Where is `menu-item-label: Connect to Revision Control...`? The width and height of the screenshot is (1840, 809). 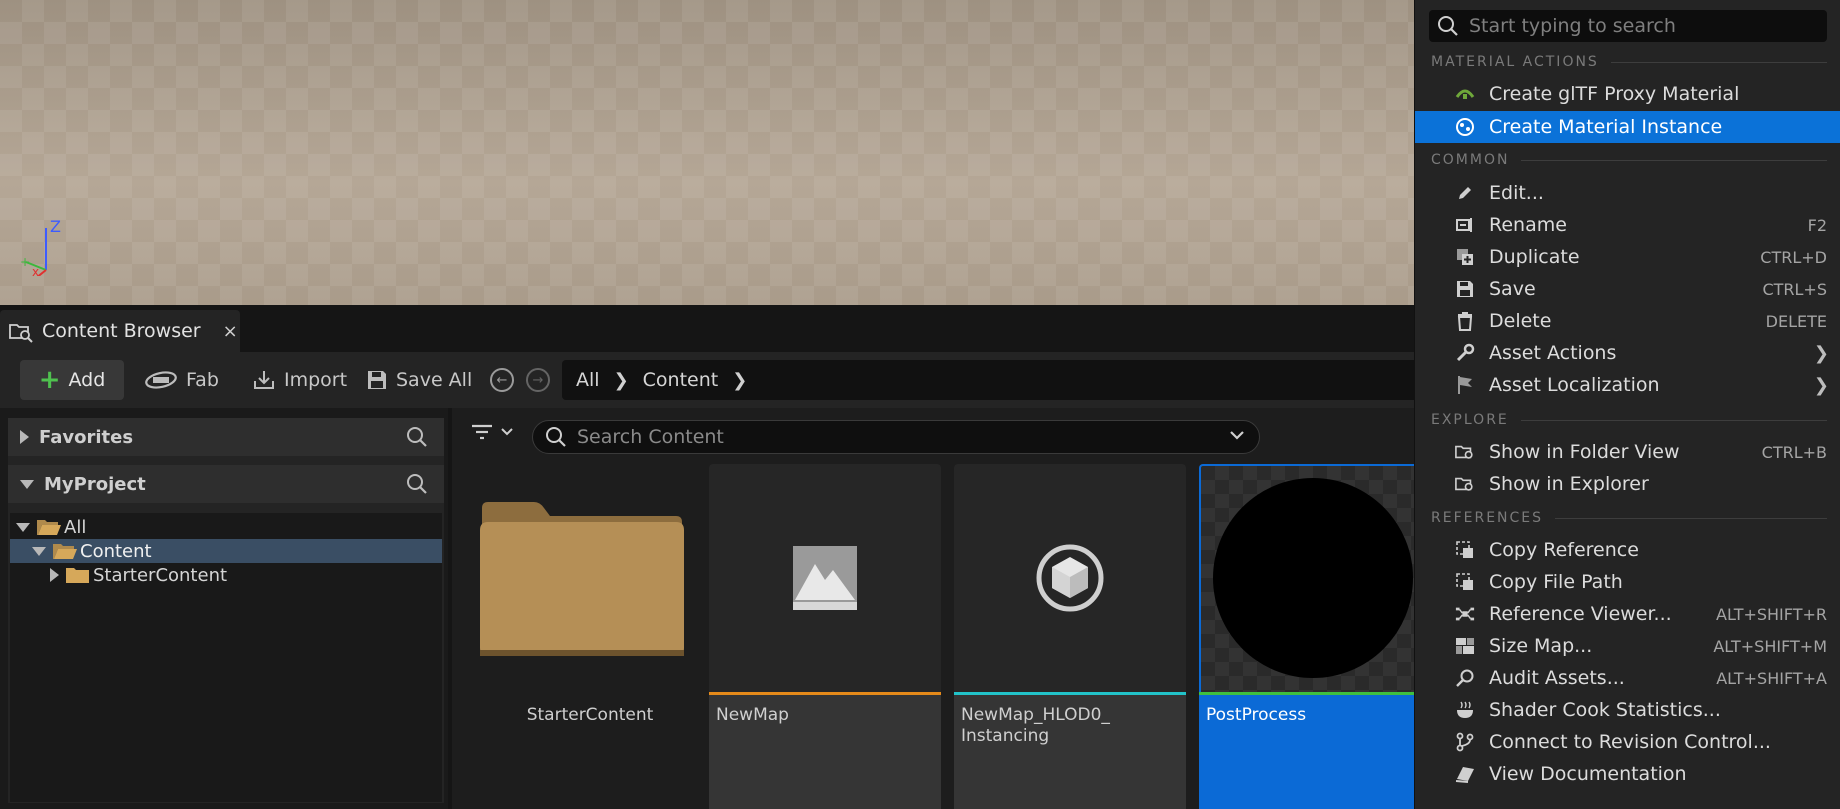
menu-item-label: Connect to Revision Control... is located at coordinates (1630, 742).